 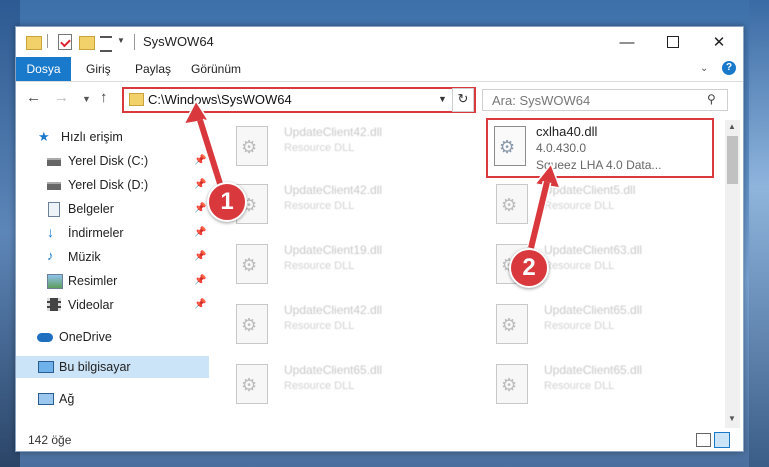 I want to click on title-divider, so click(x=134, y=42).